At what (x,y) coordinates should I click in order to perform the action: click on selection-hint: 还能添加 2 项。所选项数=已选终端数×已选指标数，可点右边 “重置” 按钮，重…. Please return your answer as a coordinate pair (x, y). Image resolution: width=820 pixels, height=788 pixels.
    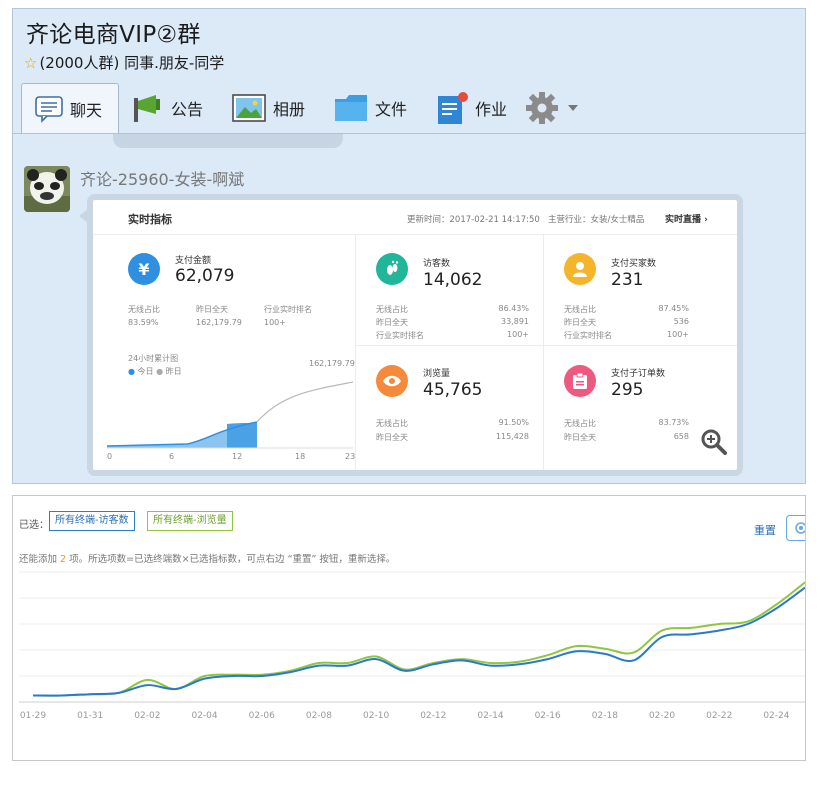
    Looking at the image, I should click on (207, 558).